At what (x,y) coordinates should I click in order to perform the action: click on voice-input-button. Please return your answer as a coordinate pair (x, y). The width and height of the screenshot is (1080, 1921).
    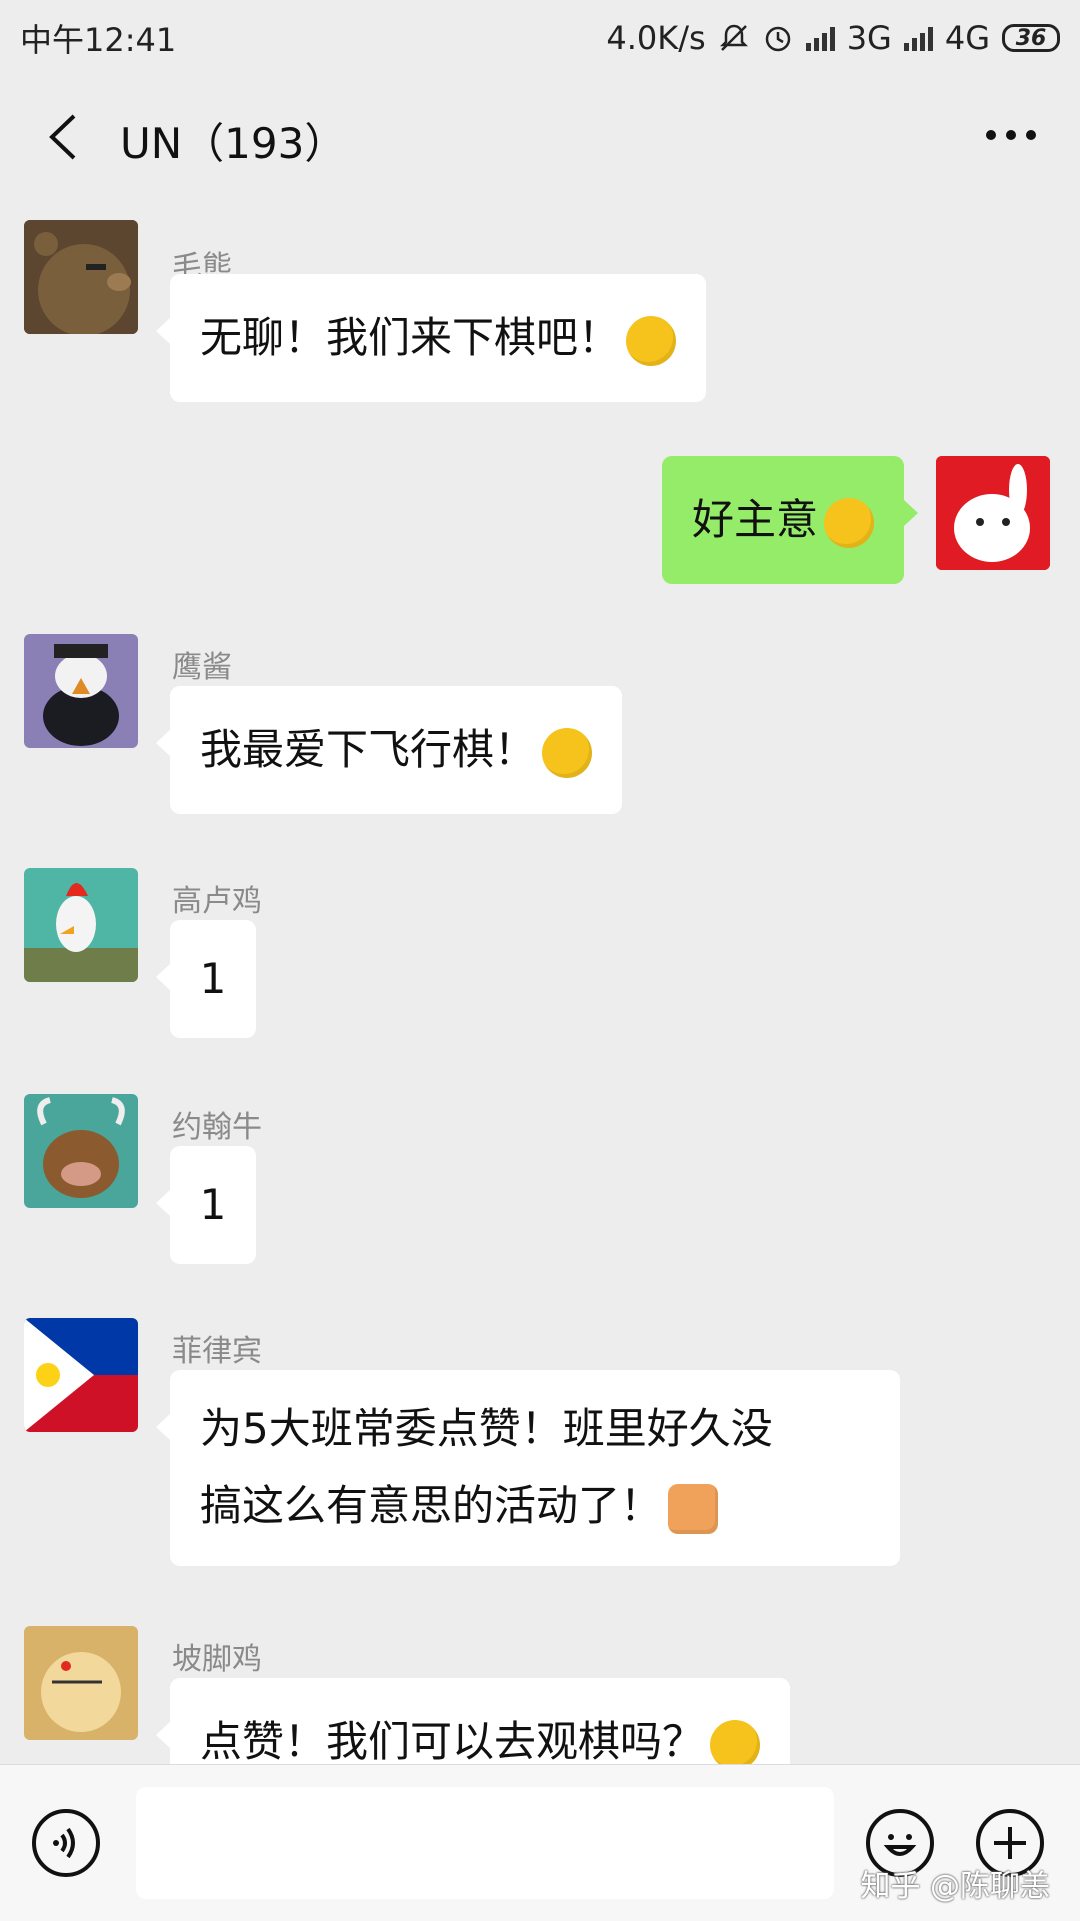
    Looking at the image, I should click on (66, 1843).